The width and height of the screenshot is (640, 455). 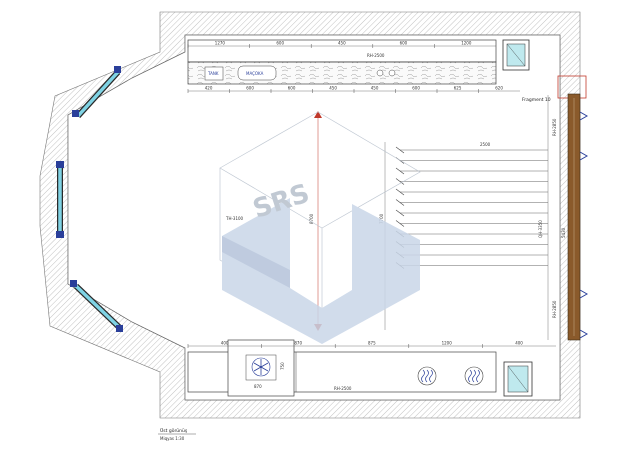 I want to click on bottom-dim-2: 875, so click(x=372, y=343).